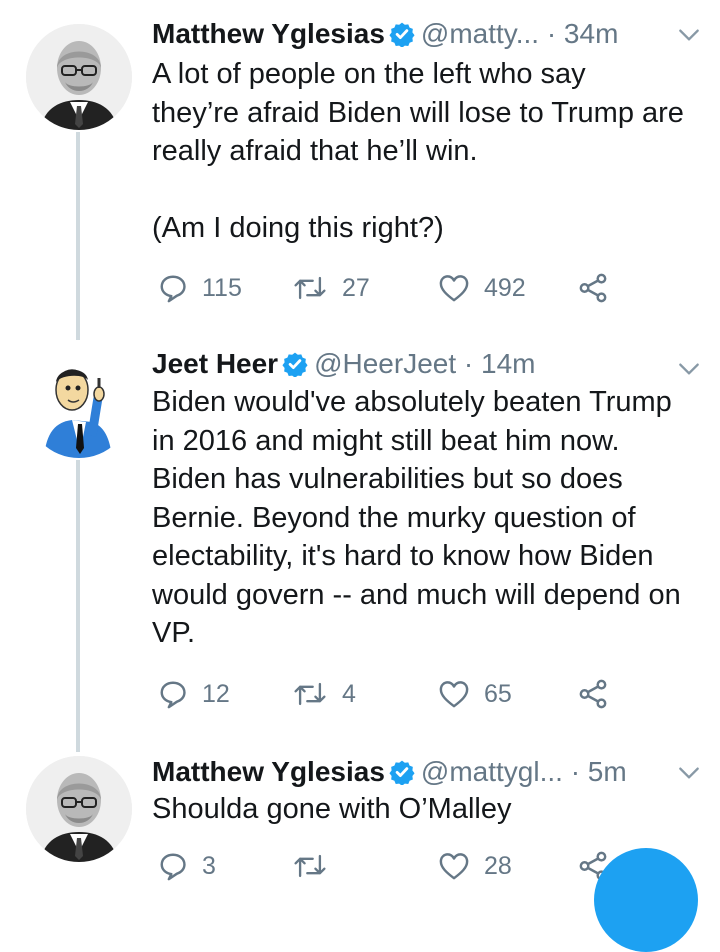 The width and height of the screenshot is (720, 952). I want to click on retweet-button: 27, so click(331, 288).